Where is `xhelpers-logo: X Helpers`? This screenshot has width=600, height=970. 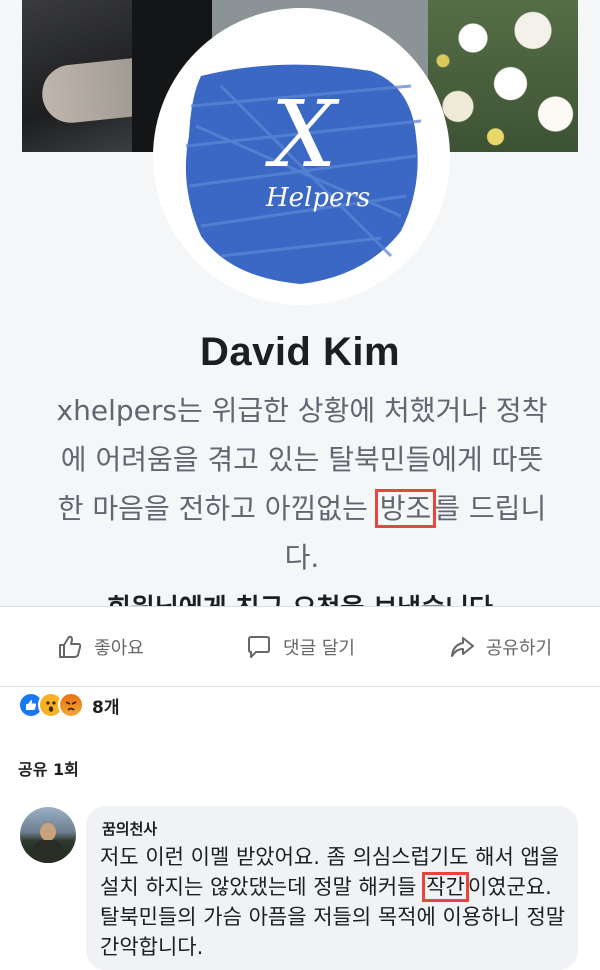 xhelpers-logo: X Helpers is located at coordinates (301, 156).